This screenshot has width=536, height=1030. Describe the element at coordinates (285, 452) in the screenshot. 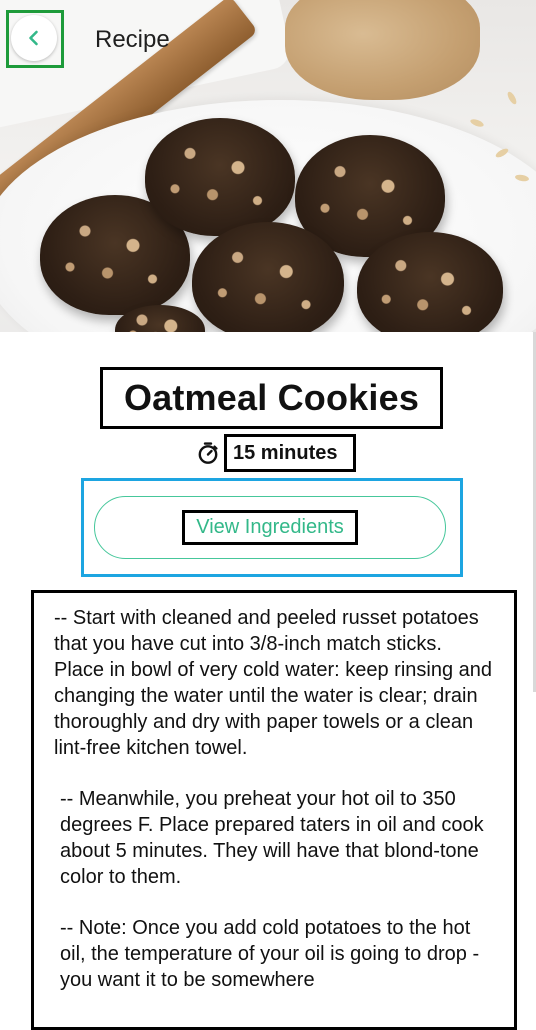

I see `time-label: 15 minutes` at that location.